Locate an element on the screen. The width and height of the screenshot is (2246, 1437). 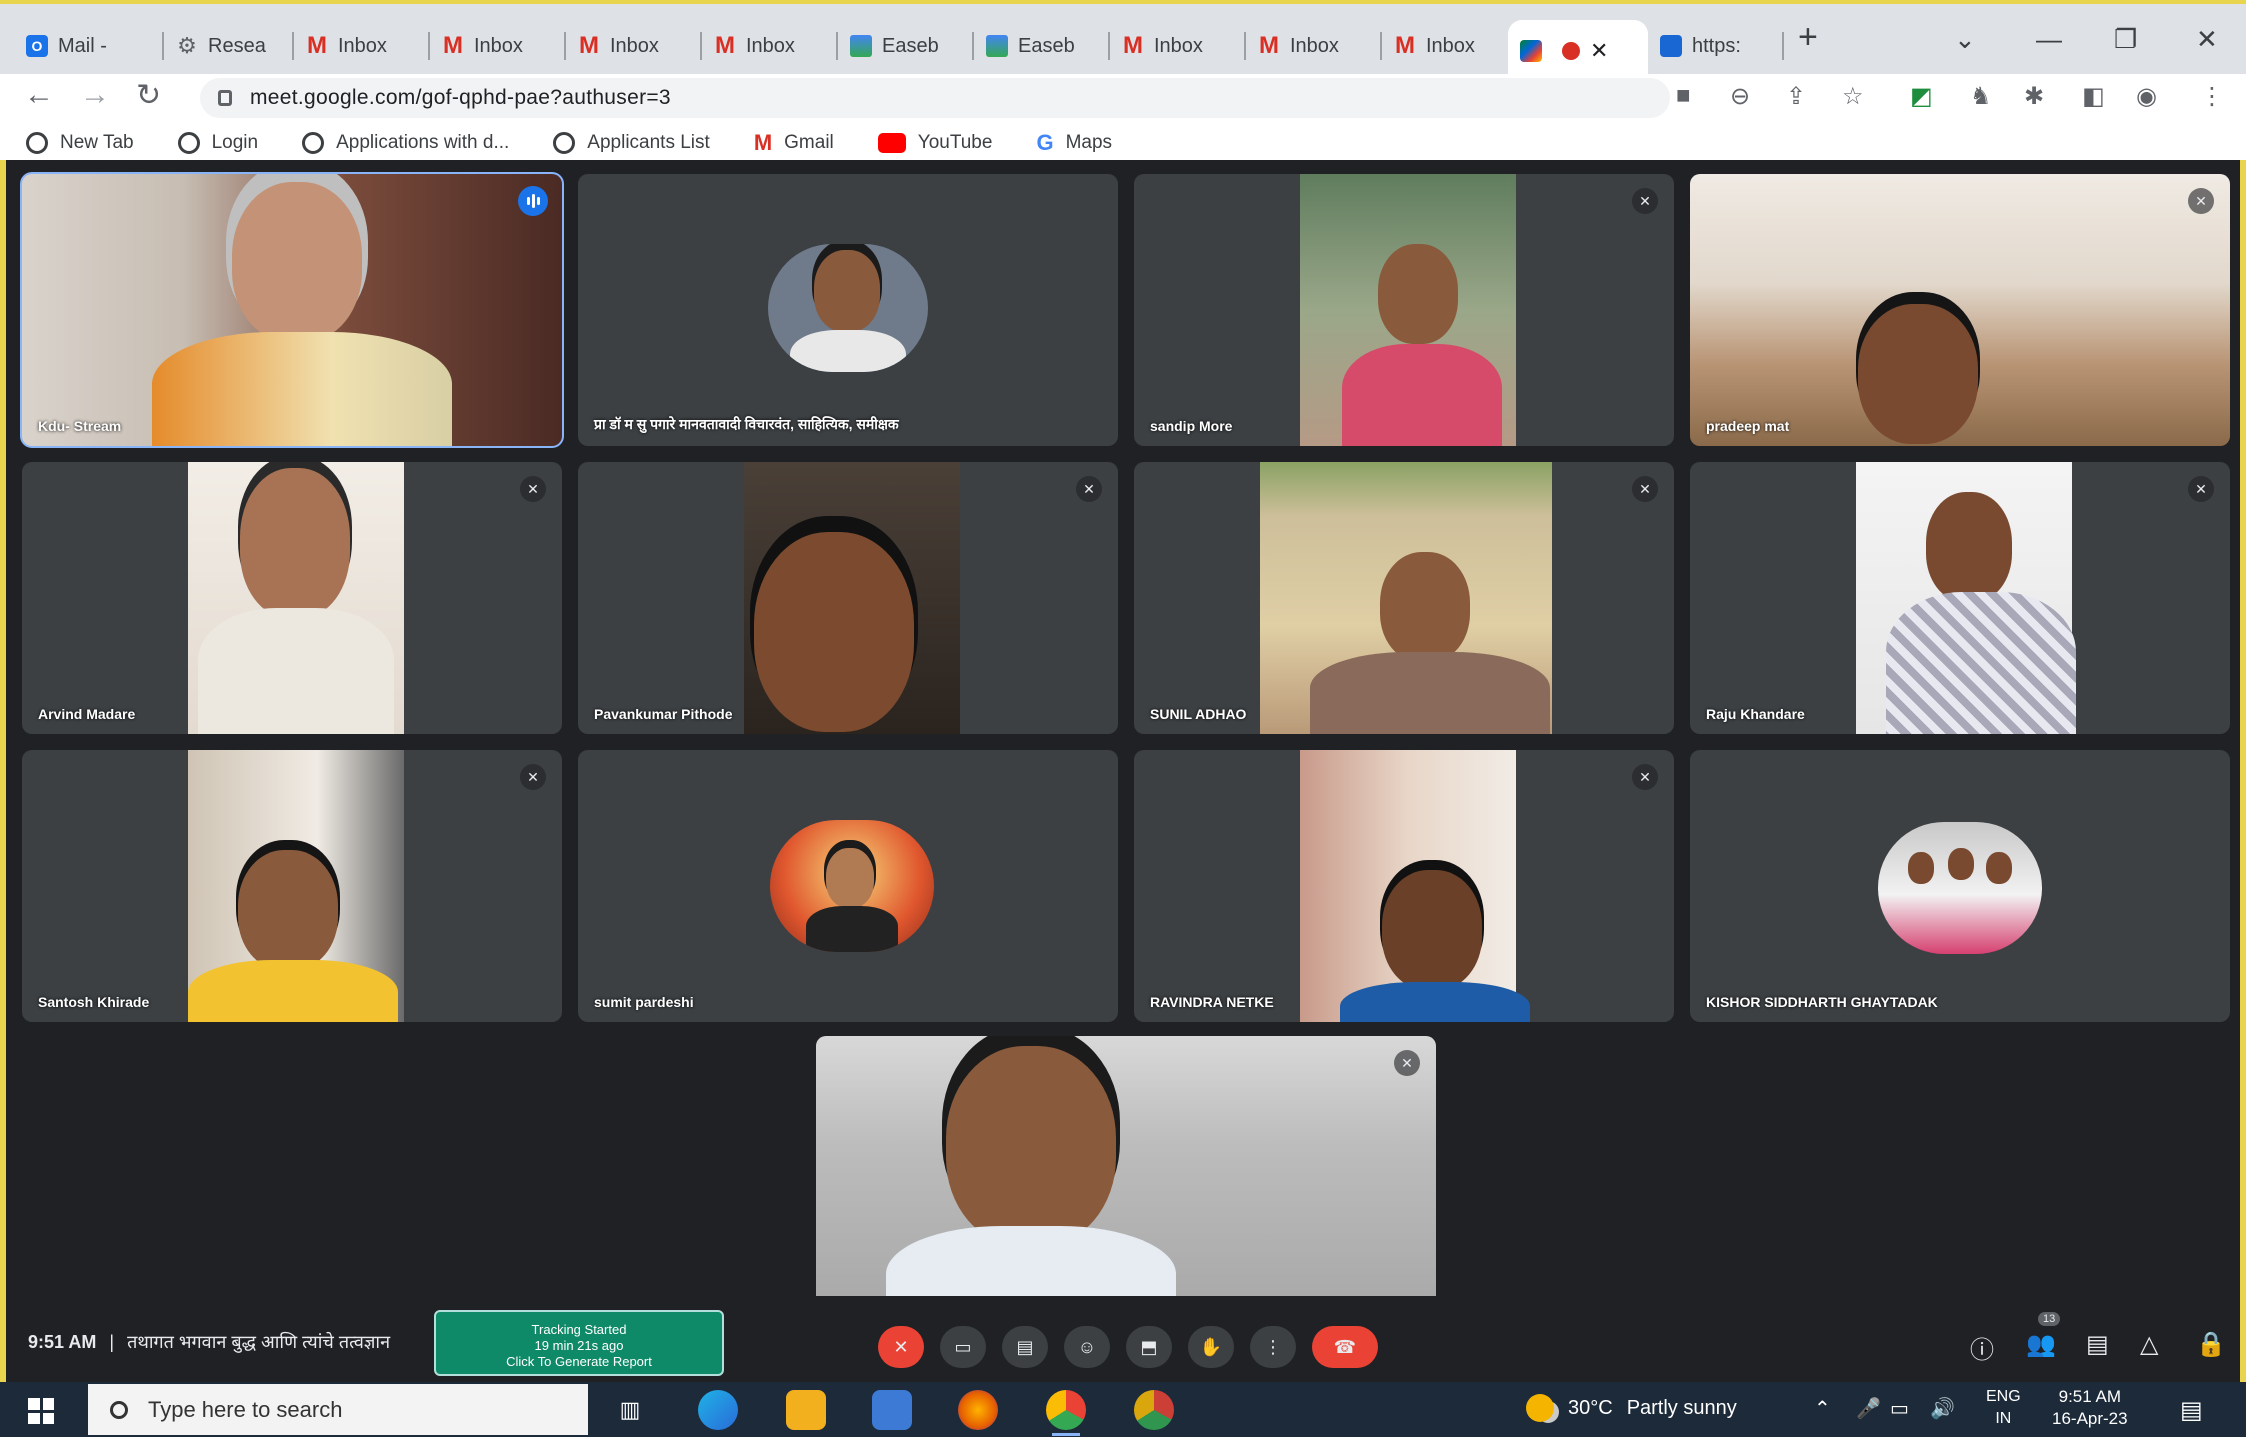
system-clock: 9:51 AM 16-Apr-23 is located at coordinates (2090, 1408).